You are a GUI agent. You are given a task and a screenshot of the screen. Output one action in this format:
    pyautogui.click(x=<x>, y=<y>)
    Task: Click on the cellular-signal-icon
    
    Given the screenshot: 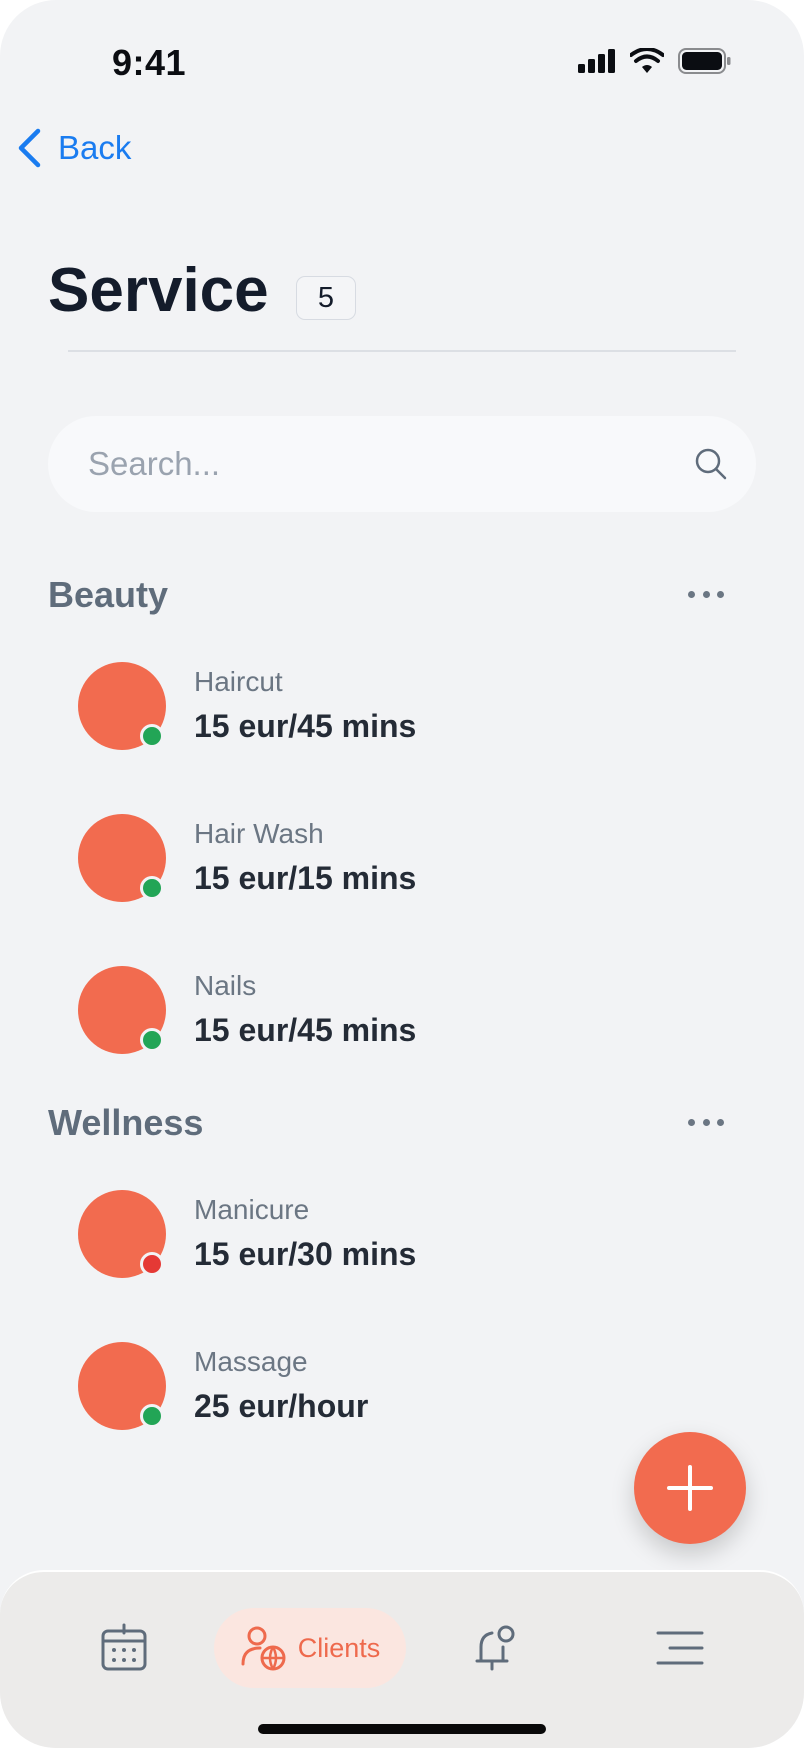 What is the action you would take?
    pyautogui.click(x=596, y=61)
    